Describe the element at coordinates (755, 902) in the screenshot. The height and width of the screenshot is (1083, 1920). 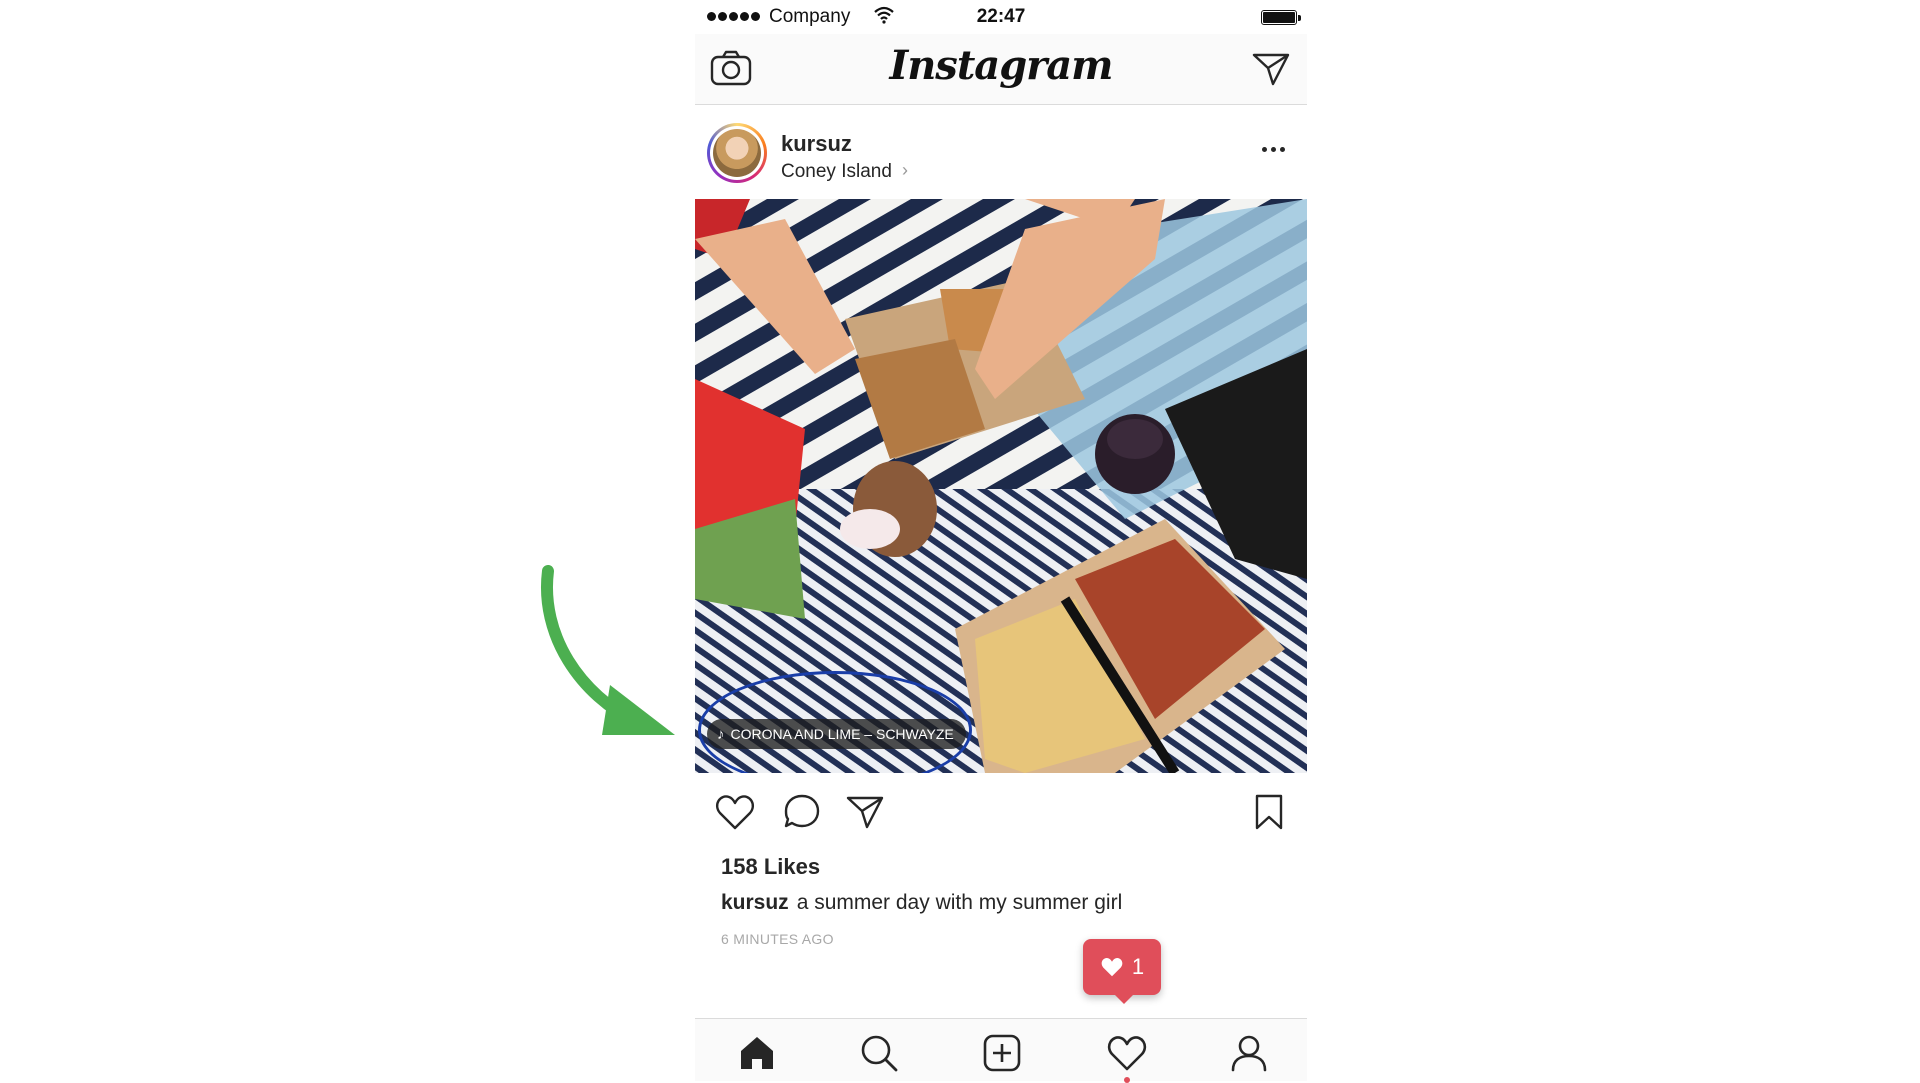
I see `caption-username: kursuz` at that location.